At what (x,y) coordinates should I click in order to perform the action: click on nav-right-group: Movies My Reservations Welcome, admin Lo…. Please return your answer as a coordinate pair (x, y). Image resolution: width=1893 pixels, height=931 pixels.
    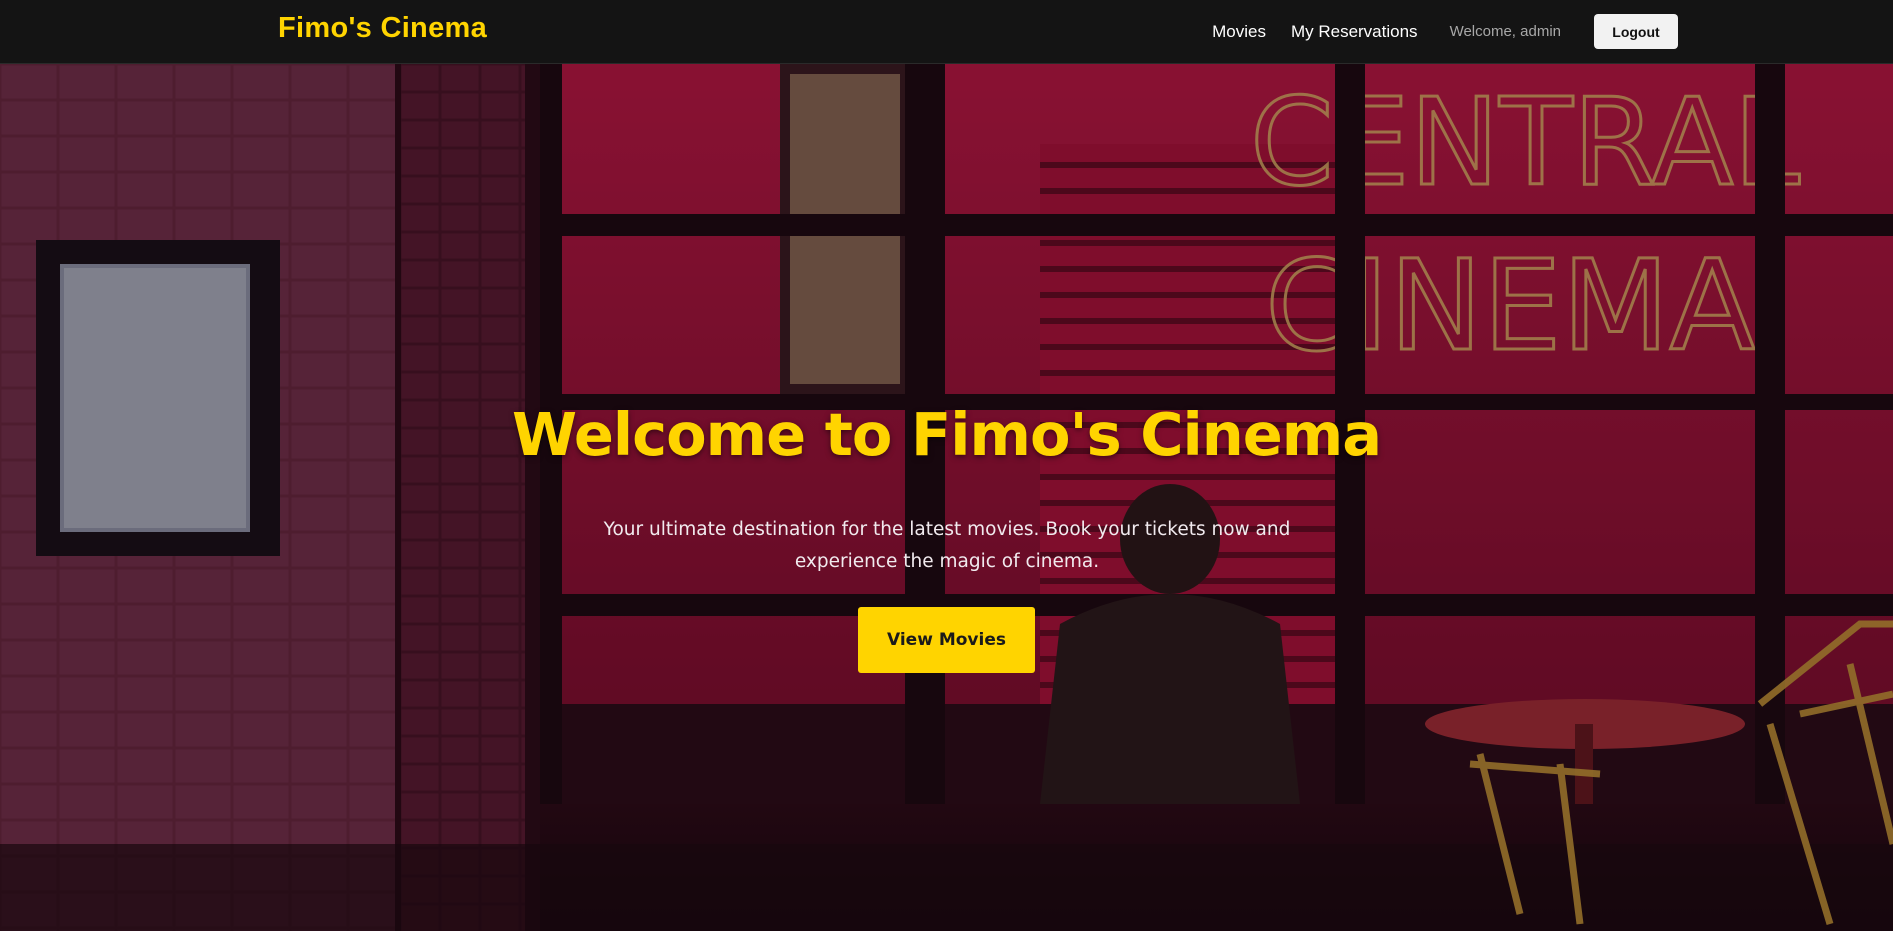
    Looking at the image, I should click on (1432, 31).